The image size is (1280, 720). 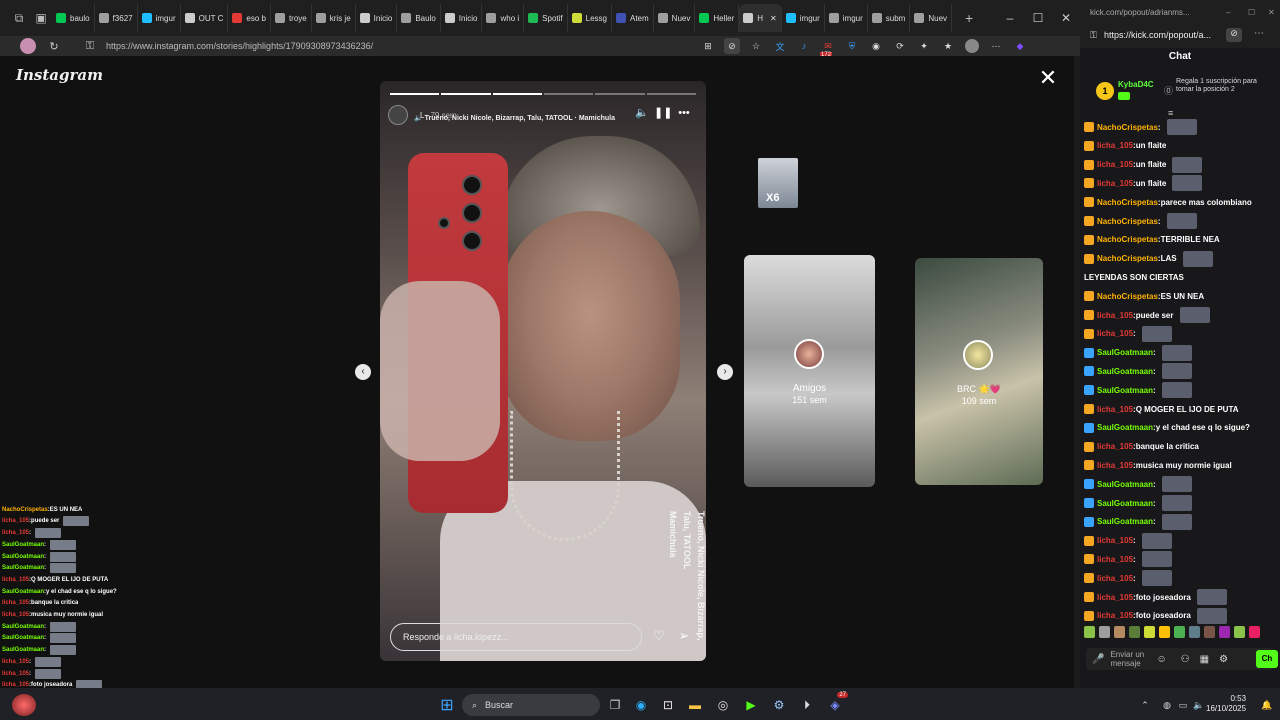 What do you see at coordinates (90, 46) in the screenshot?
I see `site-info-icon: ⚿` at bounding box center [90, 46].